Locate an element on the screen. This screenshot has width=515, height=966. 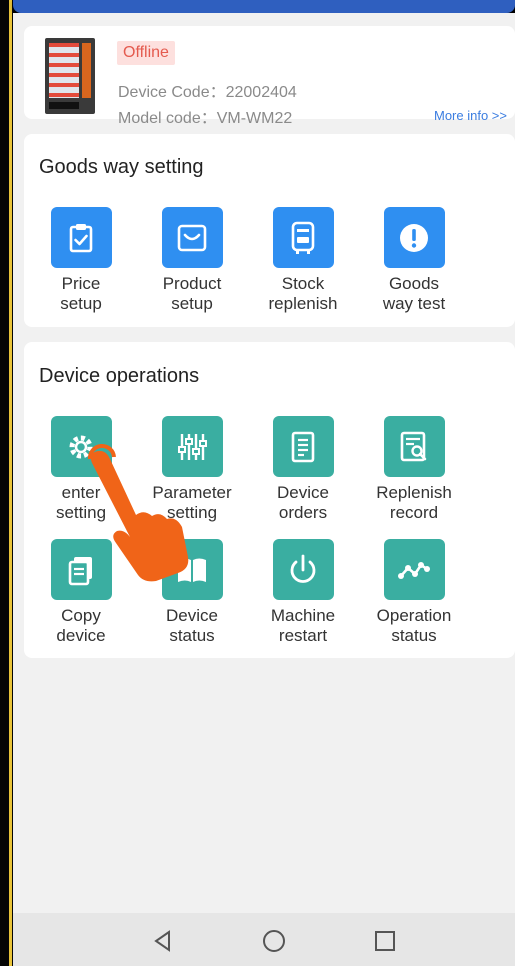
copy-icon is located at coordinates (81, 569).